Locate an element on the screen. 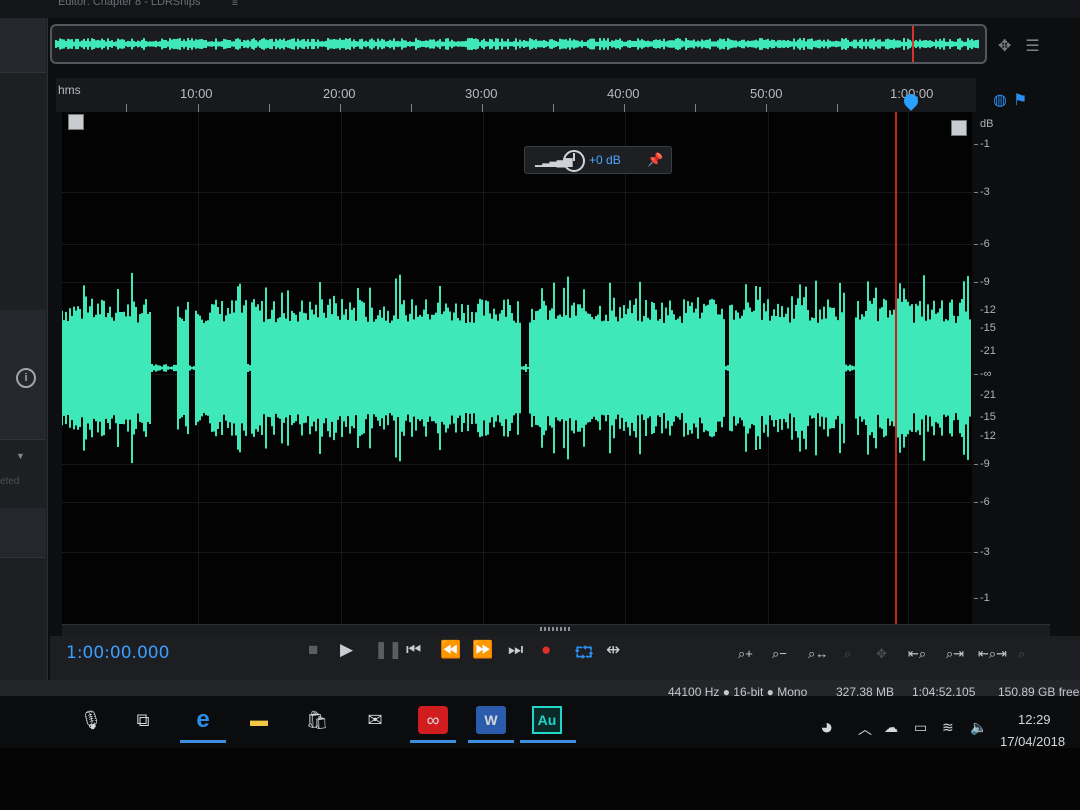  panel-faded-label: eted is located at coordinates (10, 481).